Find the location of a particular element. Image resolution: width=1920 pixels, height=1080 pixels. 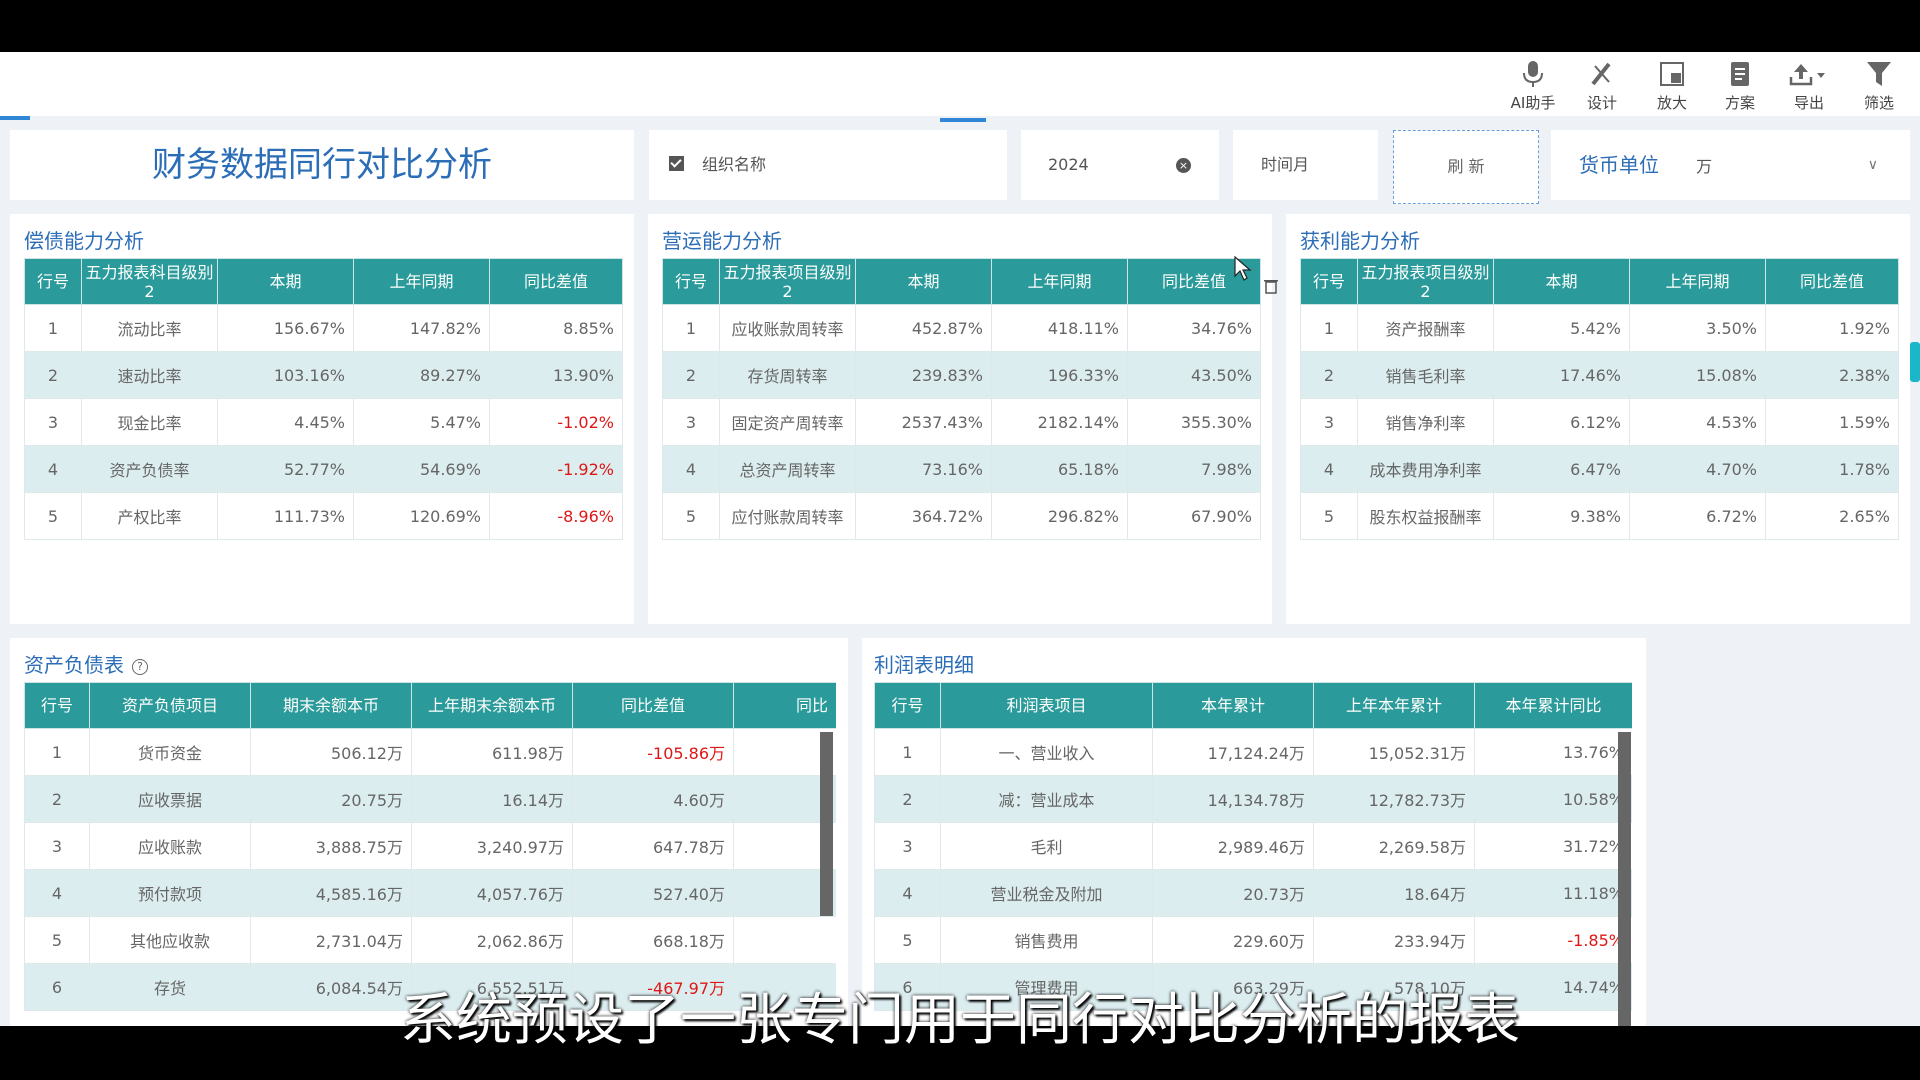

table-cell: 43.50% is located at coordinates (1194, 375).